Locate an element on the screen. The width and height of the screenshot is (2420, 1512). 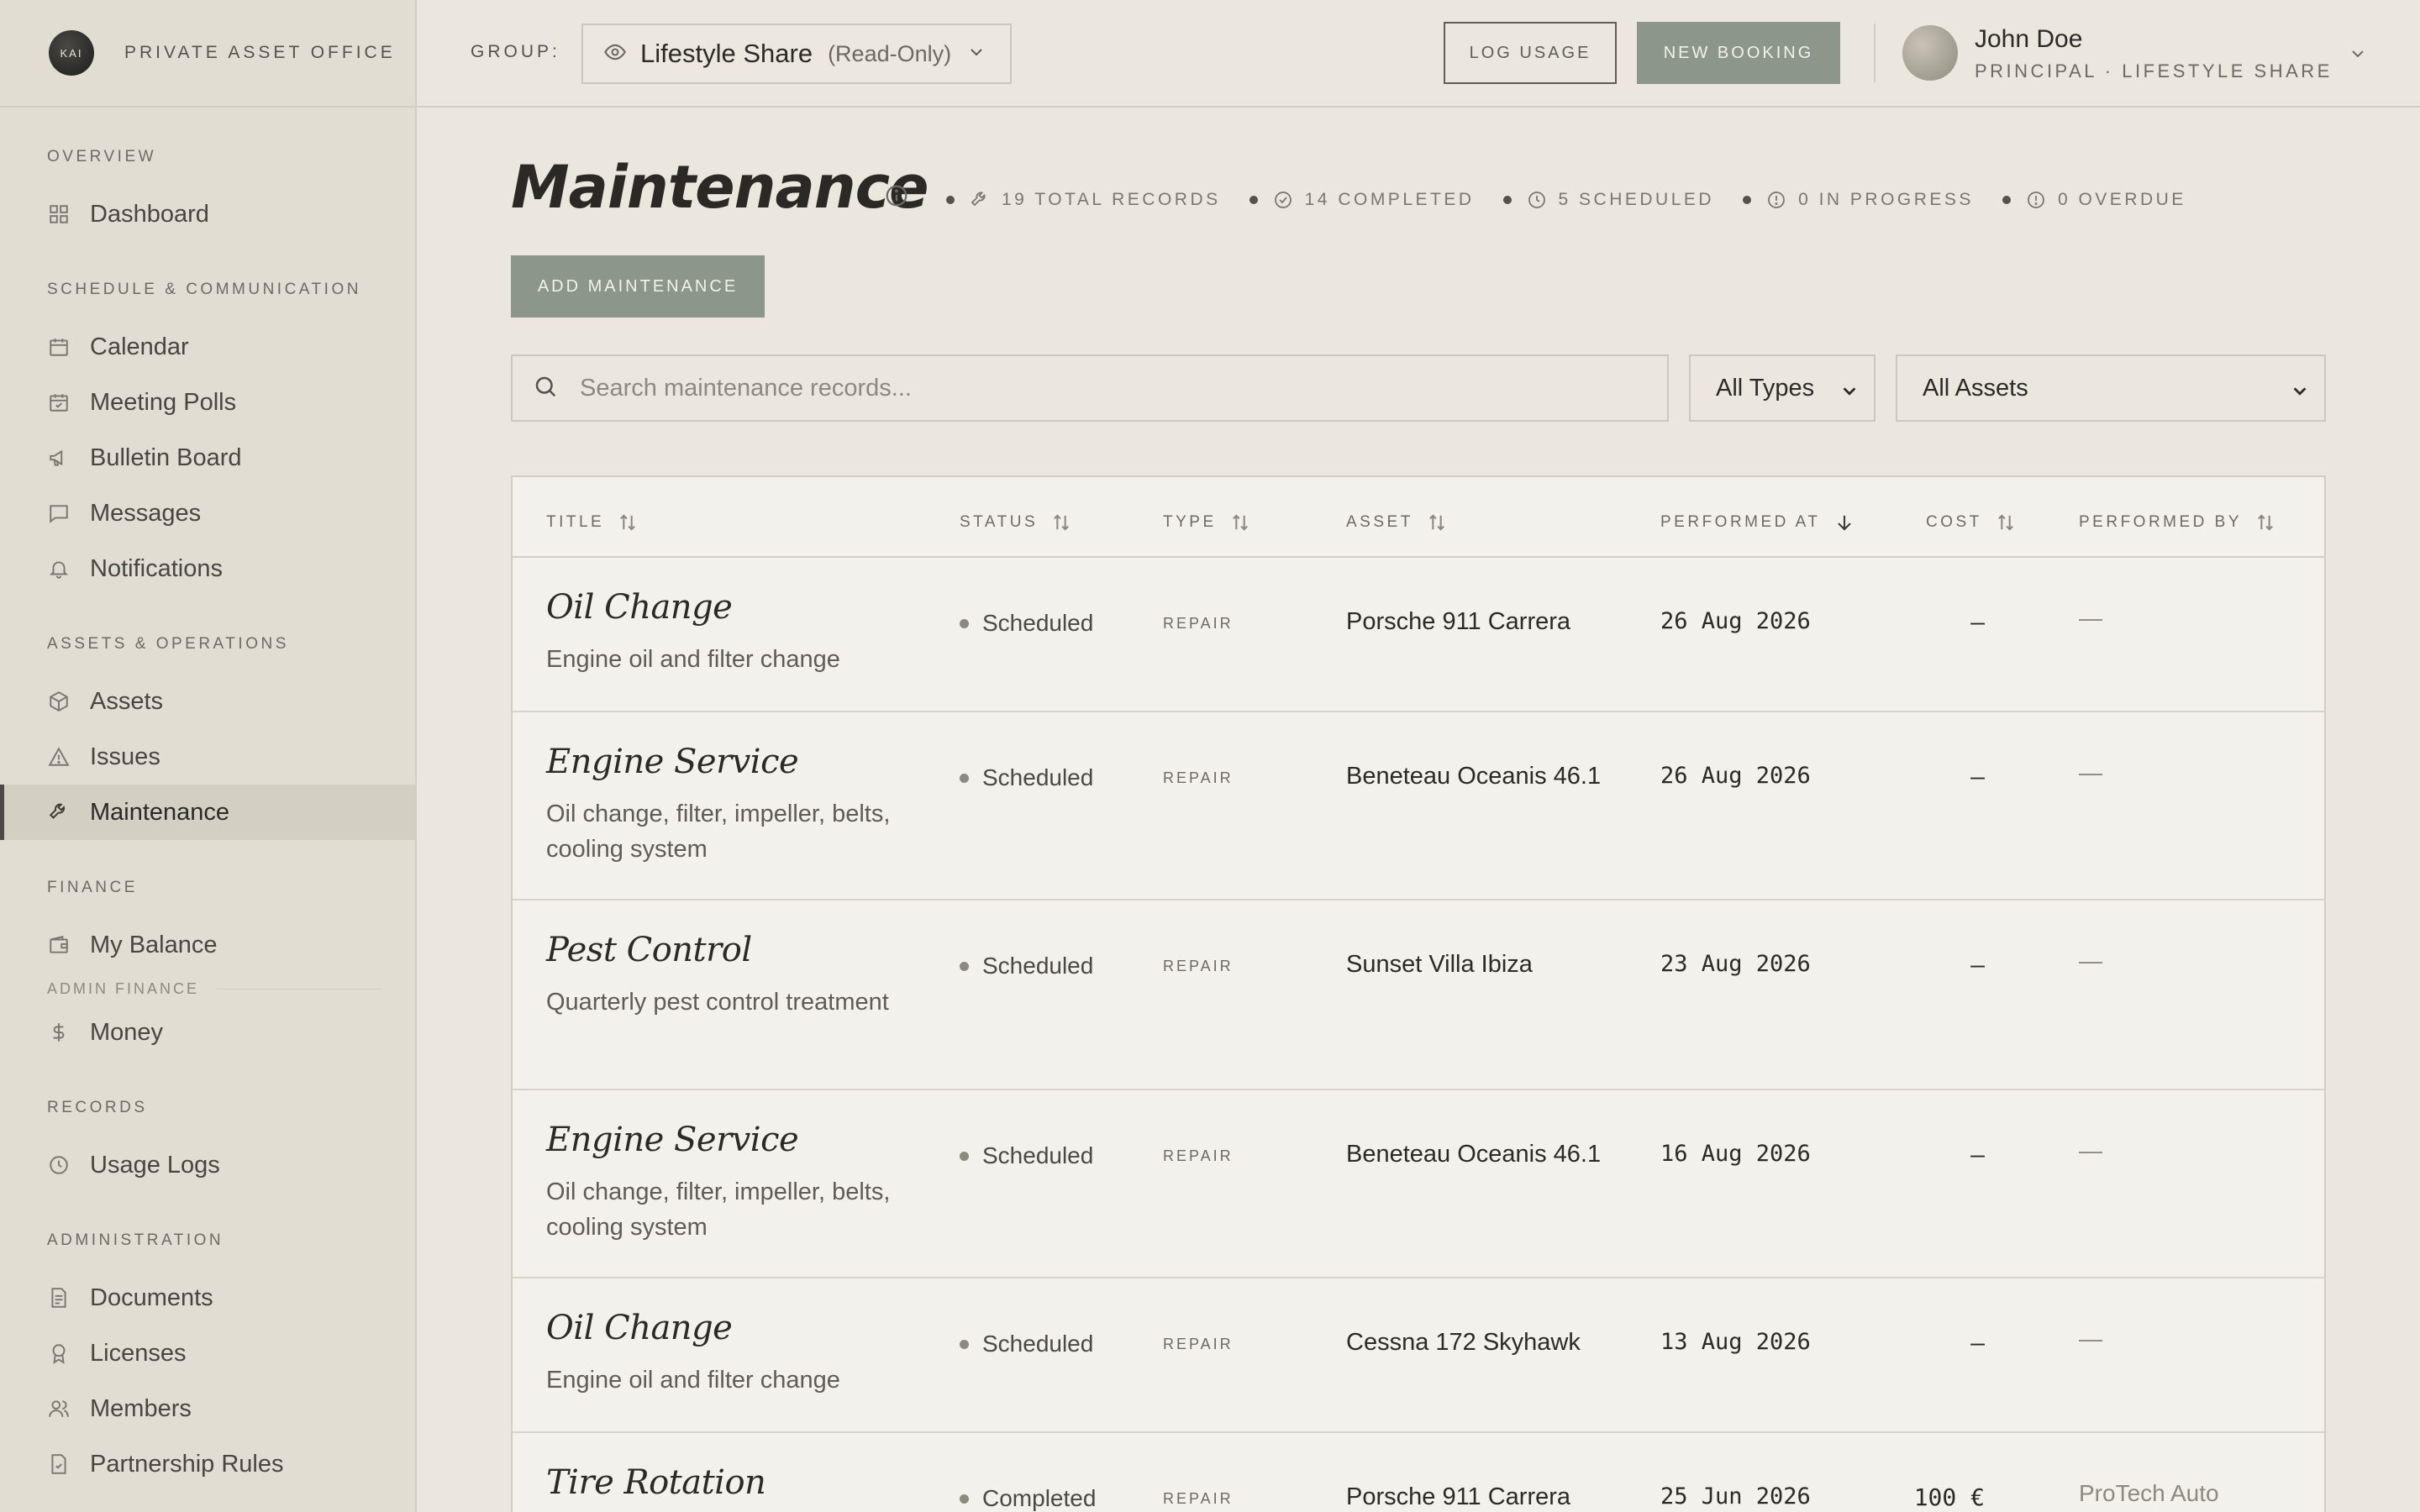
sidebar-item-licenses: Licenses is located at coordinates (207, 1353).